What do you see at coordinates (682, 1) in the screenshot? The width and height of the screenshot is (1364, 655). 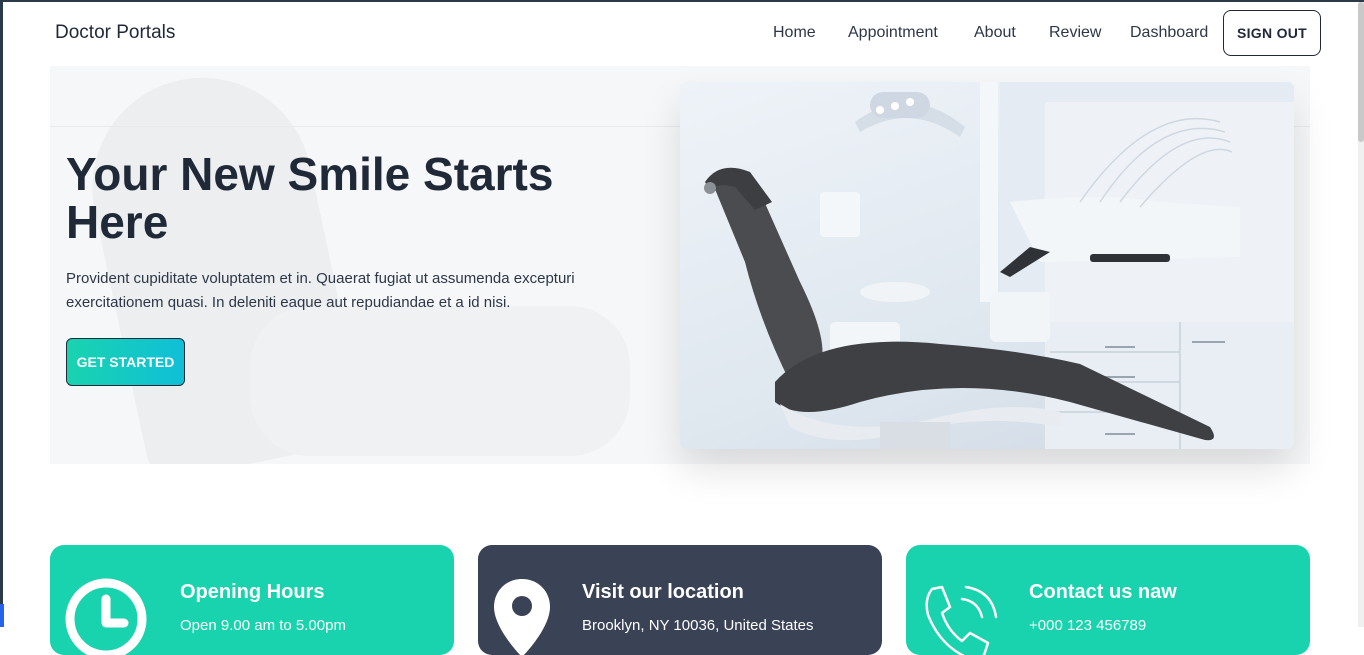 I see `window-top-border` at bounding box center [682, 1].